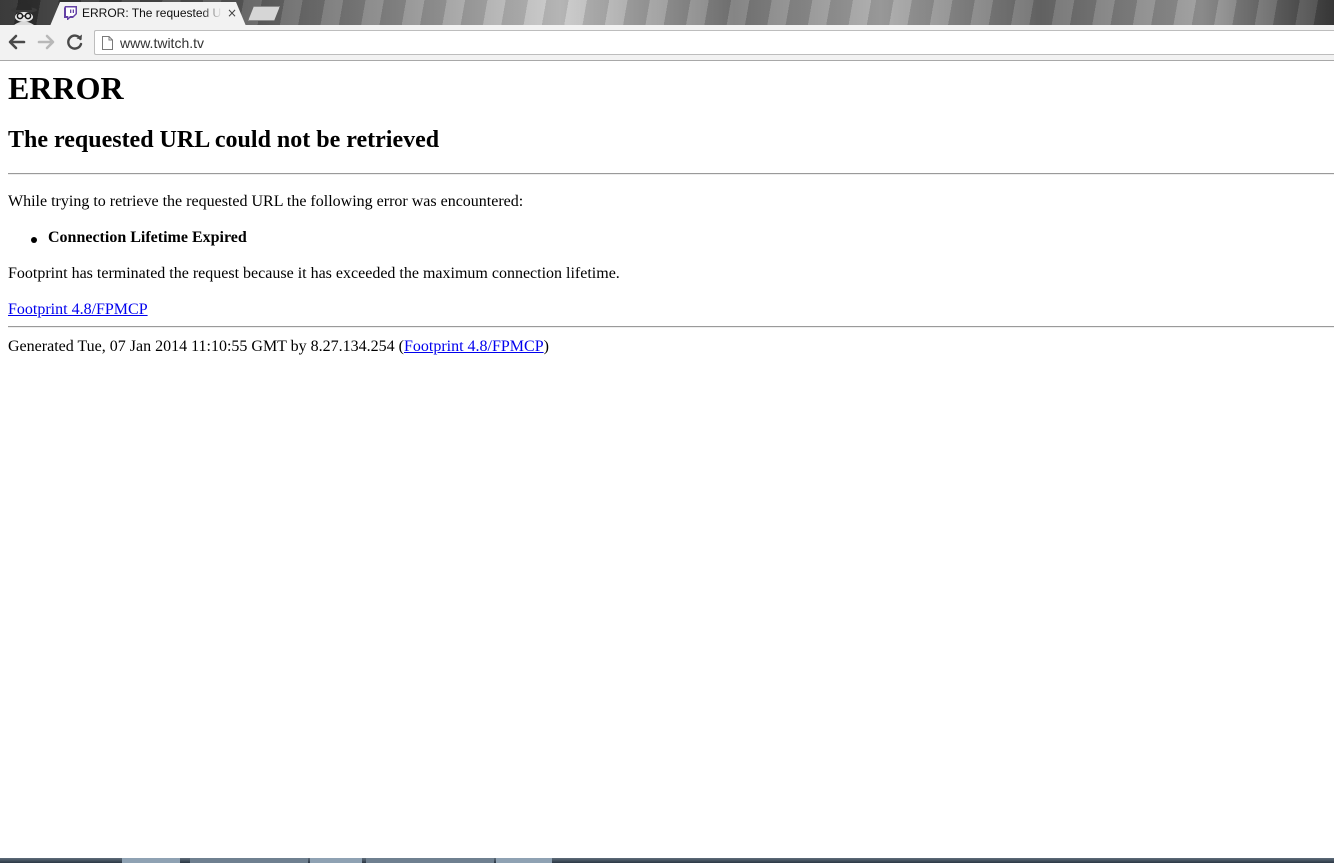 This screenshot has height=863, width=1334. What do you see at coordinates (71, 13) in the screenshot?
I see `twitch-favicon-icon` at bounding box center [71, 13].